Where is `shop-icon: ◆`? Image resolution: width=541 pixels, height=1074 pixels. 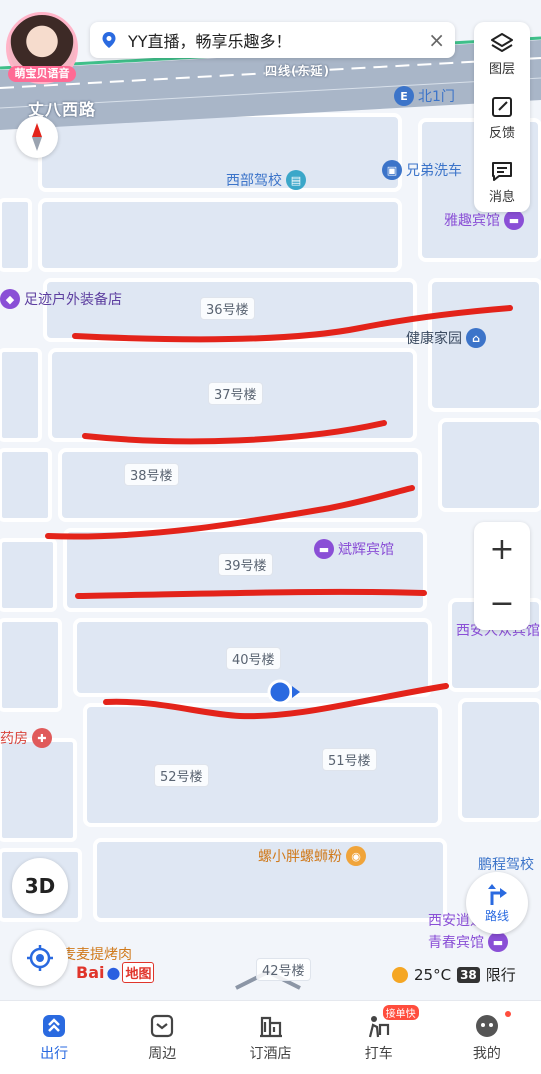 shop-icon: ◆ is located at coordinates (10, 299).